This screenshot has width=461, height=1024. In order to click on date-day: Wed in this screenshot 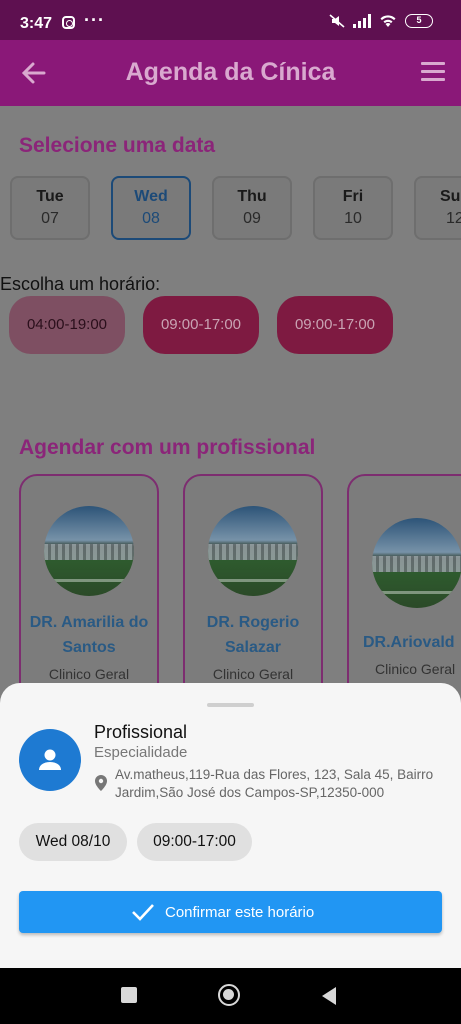, I will do `click(151, 196)`.